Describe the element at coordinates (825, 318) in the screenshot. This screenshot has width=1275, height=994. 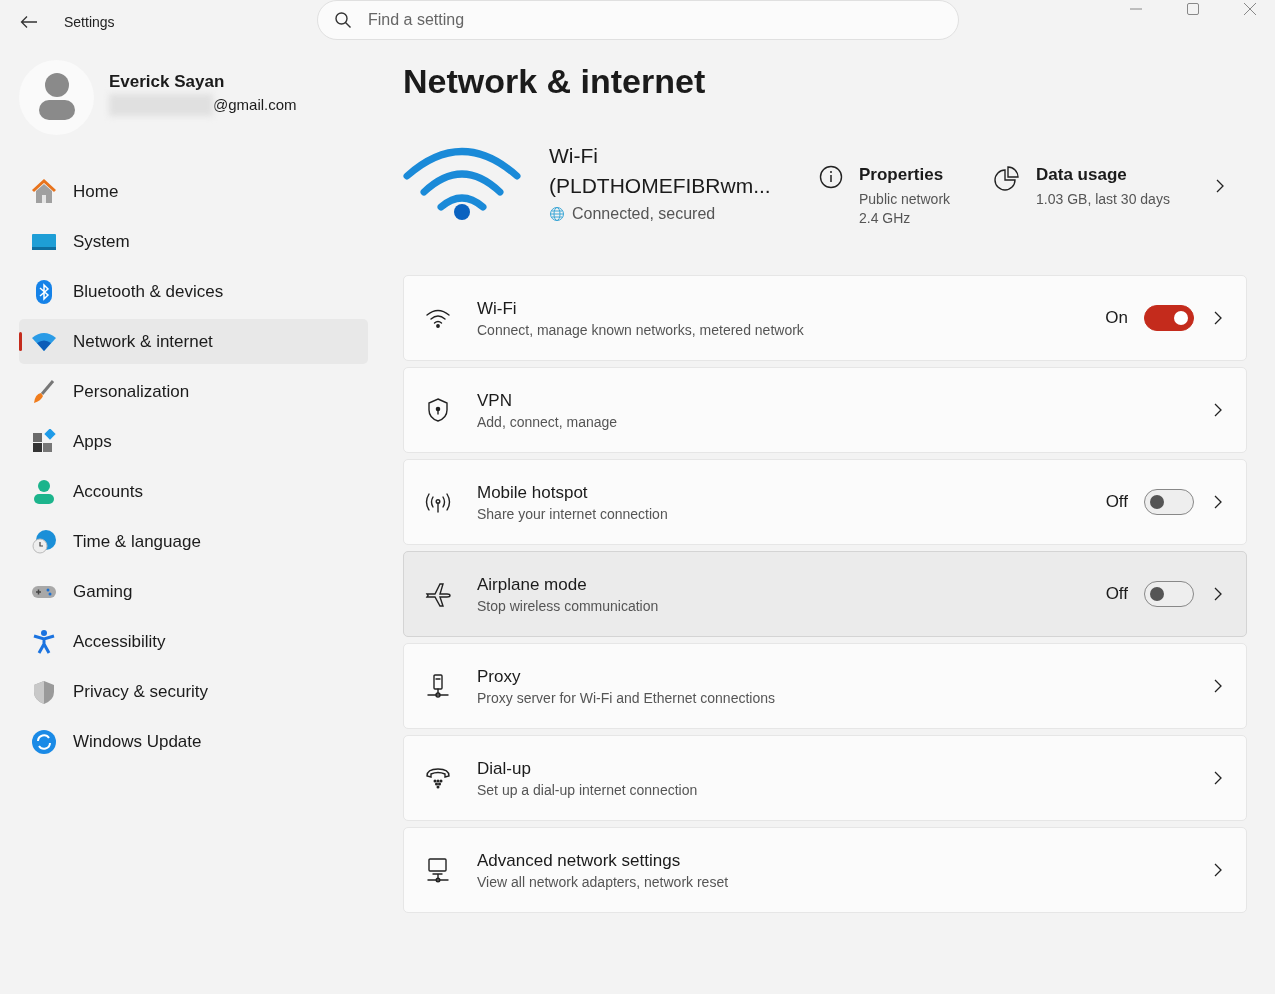
I see `settings-row: Wi-Fi Connect, manage known networks, metered network On` at that location.